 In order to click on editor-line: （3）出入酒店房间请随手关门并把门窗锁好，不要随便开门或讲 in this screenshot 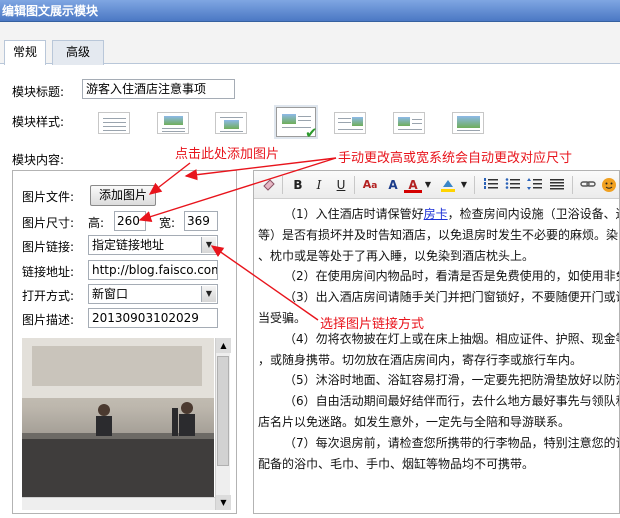, I will do `click(439, 297)`.